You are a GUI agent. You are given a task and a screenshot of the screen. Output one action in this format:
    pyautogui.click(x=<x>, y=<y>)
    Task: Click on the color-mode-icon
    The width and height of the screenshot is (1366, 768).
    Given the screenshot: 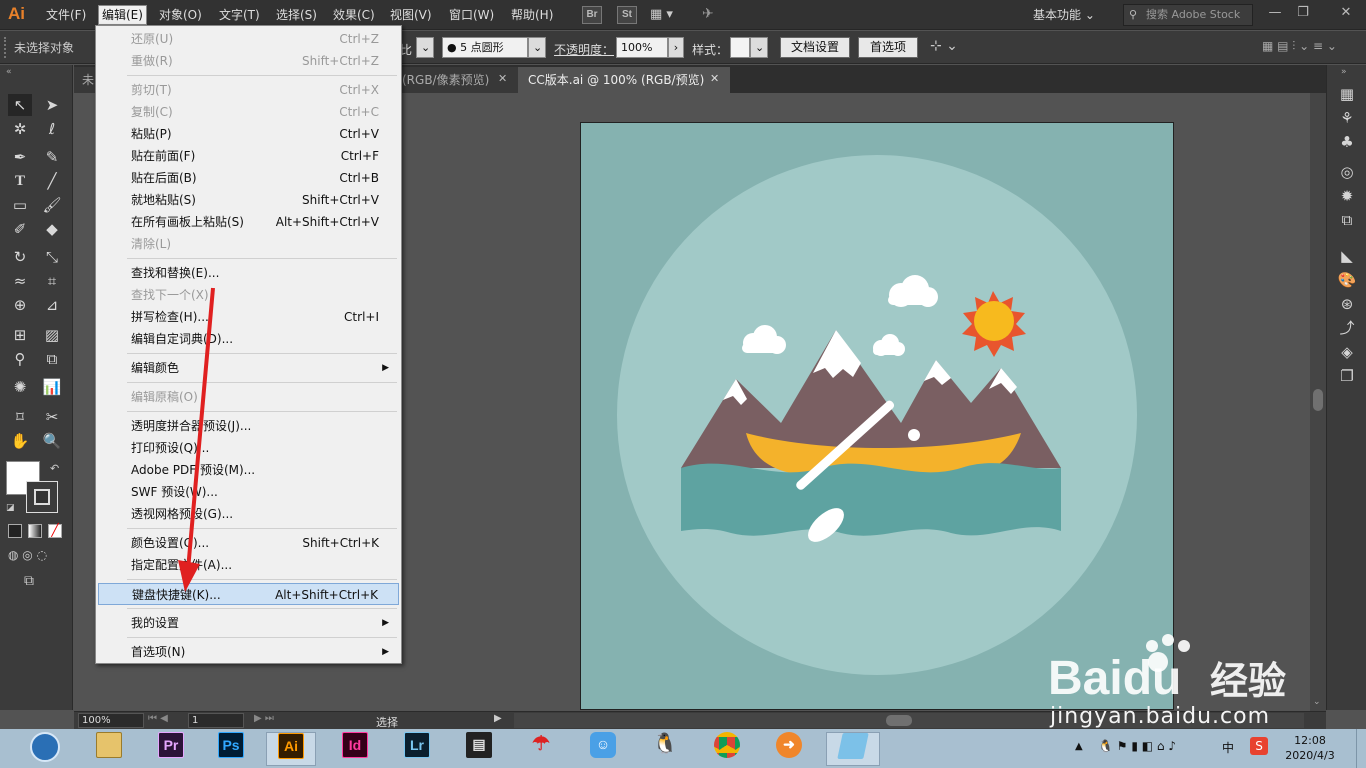 What is the action you would take?
    pyautogui.click(x=15, y=531)
    